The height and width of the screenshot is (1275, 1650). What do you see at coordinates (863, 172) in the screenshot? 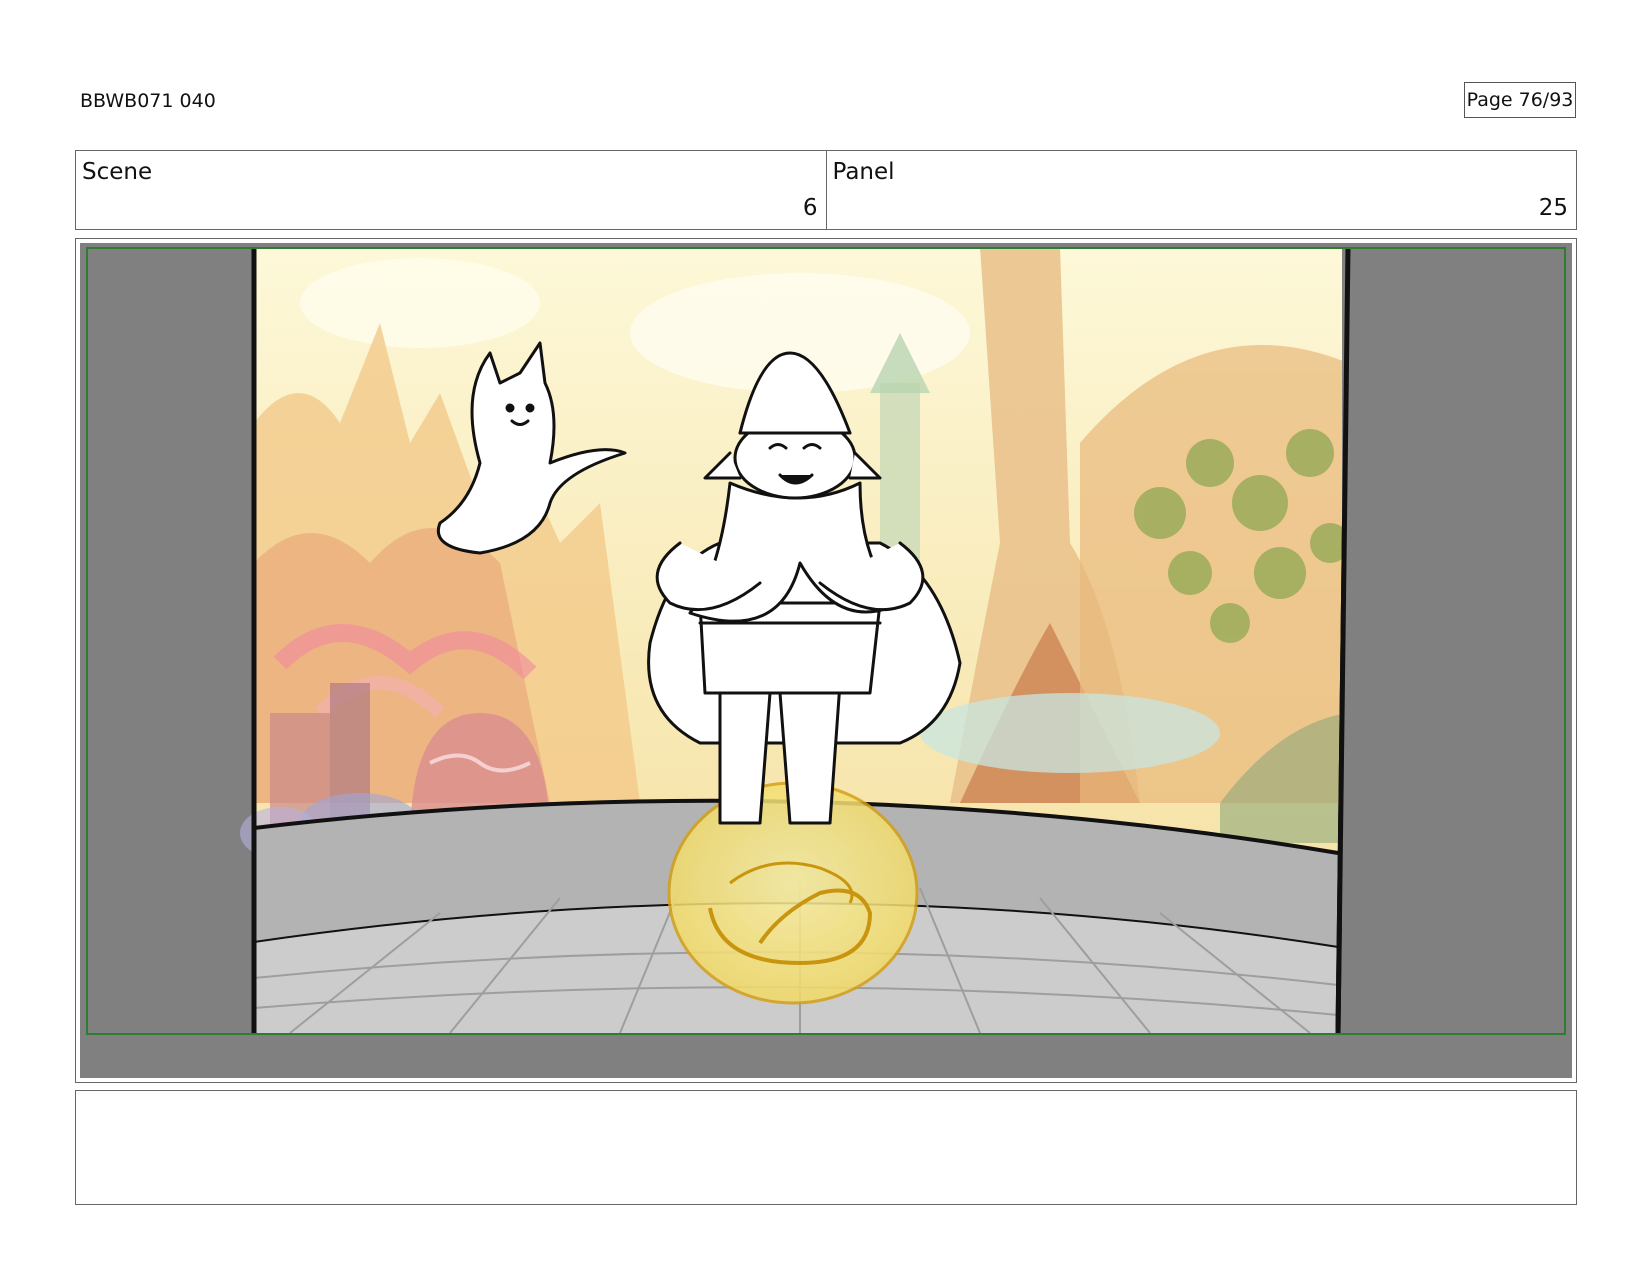
I see `panel-label: Panel` at bounding box center [863, 172].